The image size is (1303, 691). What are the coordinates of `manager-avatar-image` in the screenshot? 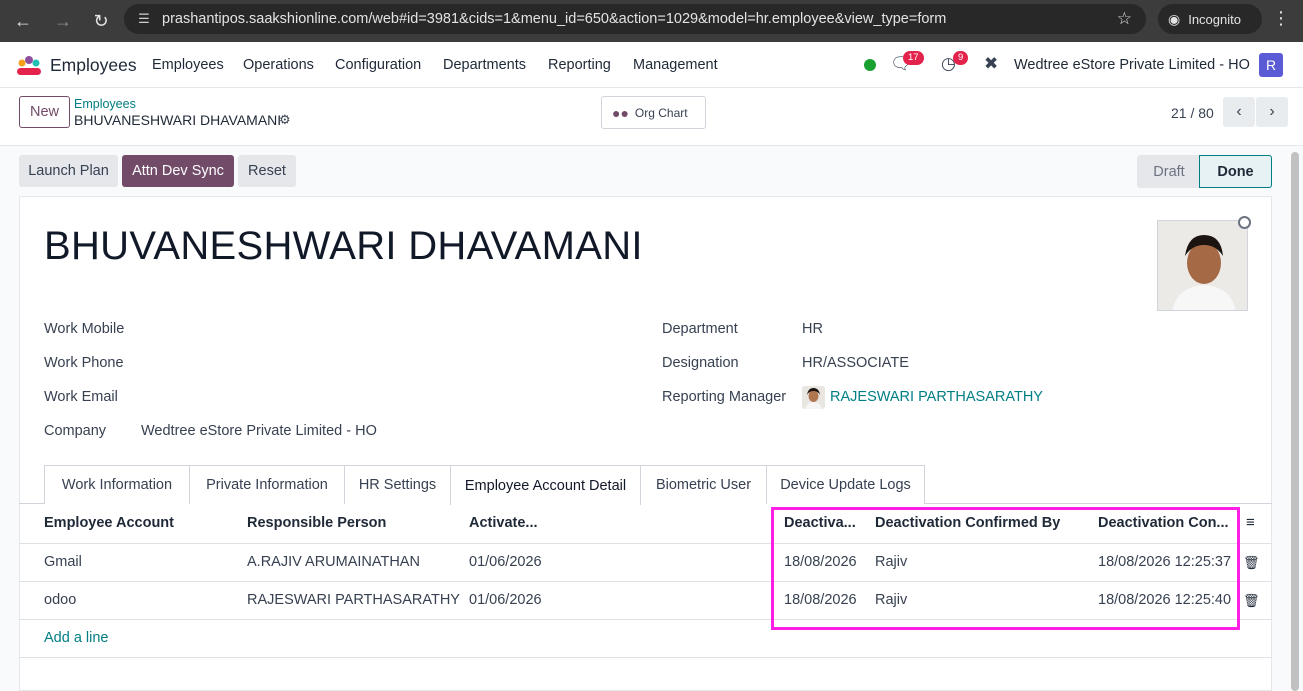 It's located at (813, 397).